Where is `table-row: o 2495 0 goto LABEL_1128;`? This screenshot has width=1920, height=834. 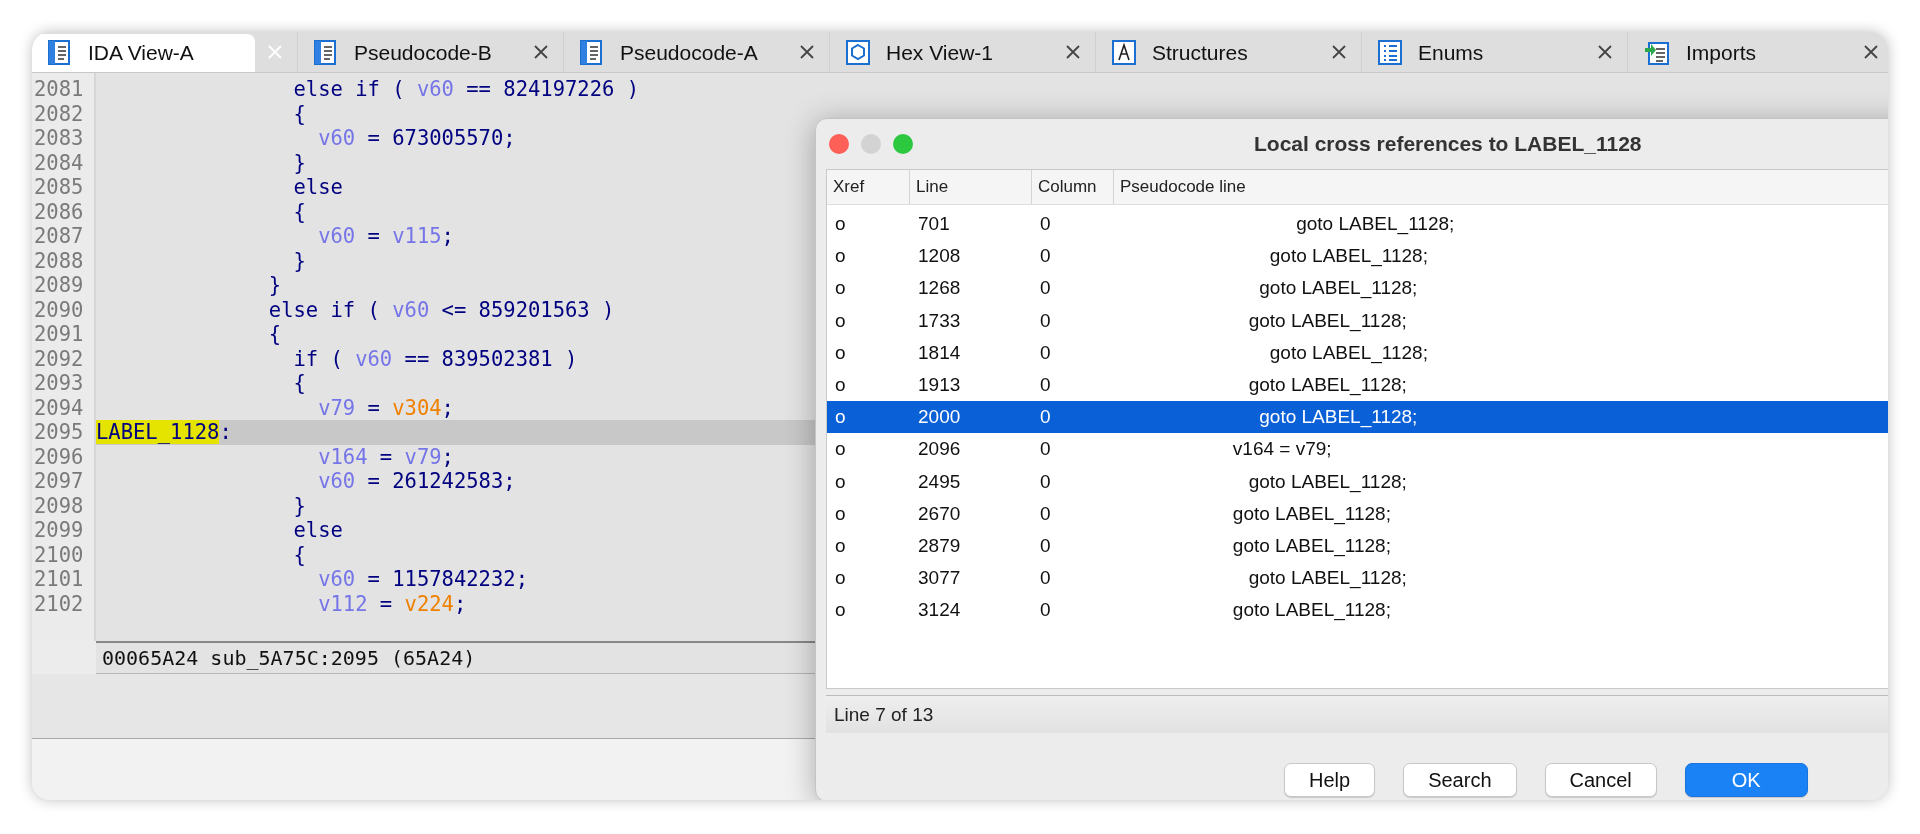
table-row: o 2495 0 goto LABEL_1128; is located at coordinates (1357, 481).